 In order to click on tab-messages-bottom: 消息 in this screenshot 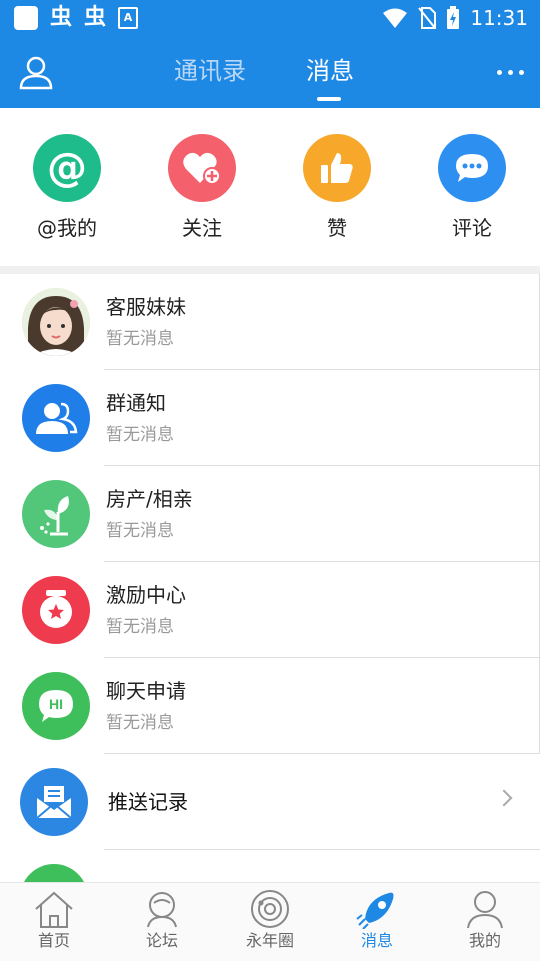, I will do `click(377, 920)`.